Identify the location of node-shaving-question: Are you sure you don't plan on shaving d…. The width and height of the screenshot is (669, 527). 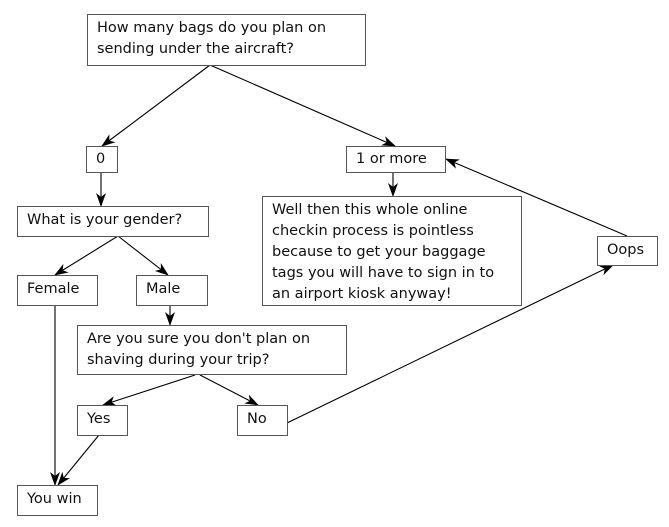
(212, 350).